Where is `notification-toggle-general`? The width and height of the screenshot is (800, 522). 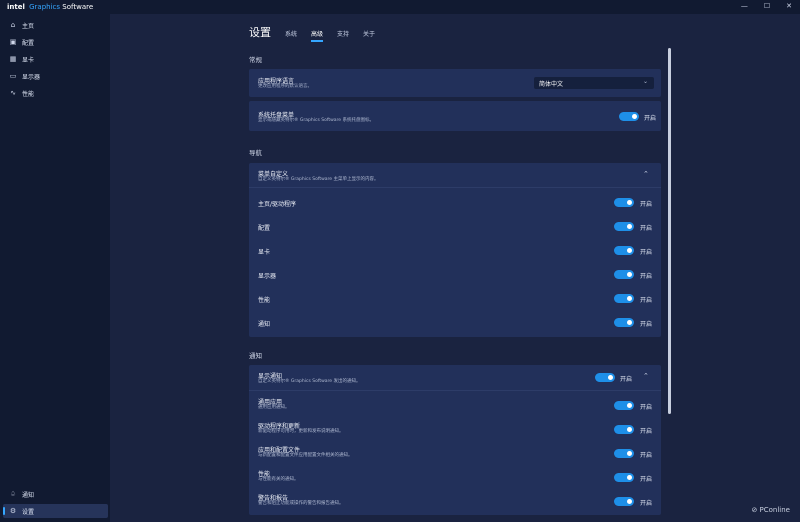
notification-toggle-general is located at coordinates (624, 405).